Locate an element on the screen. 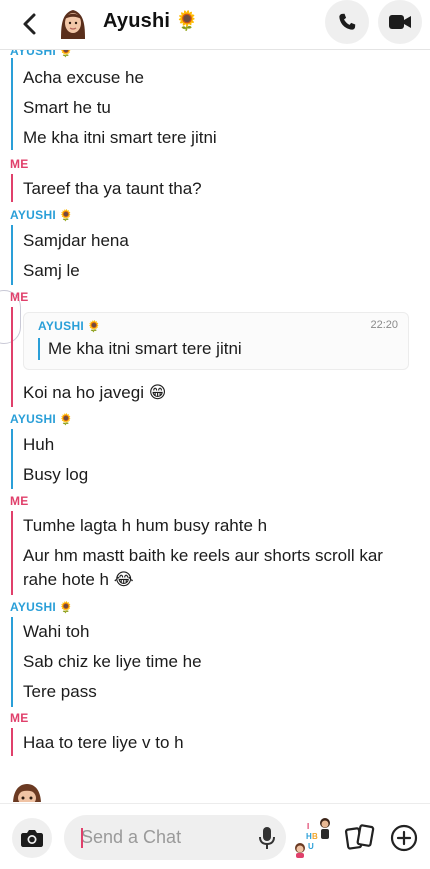  quoted-sender-name: AYUSHI 🌻 is located at coordinates (70, 326).